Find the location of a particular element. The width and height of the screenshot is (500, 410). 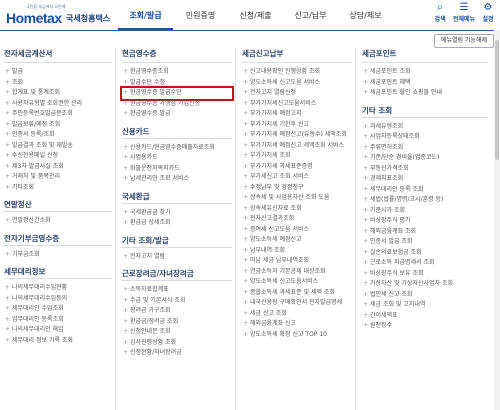

menu-item: 조회 is located at coordinates (58, 83).